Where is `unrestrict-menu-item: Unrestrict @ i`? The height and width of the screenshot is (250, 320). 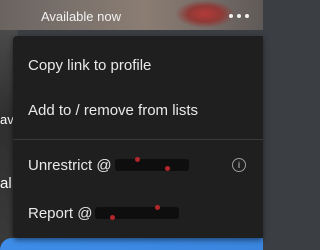
unrestrict-menu-item: Unrestrict @ i is located at coordinates (138, 165).